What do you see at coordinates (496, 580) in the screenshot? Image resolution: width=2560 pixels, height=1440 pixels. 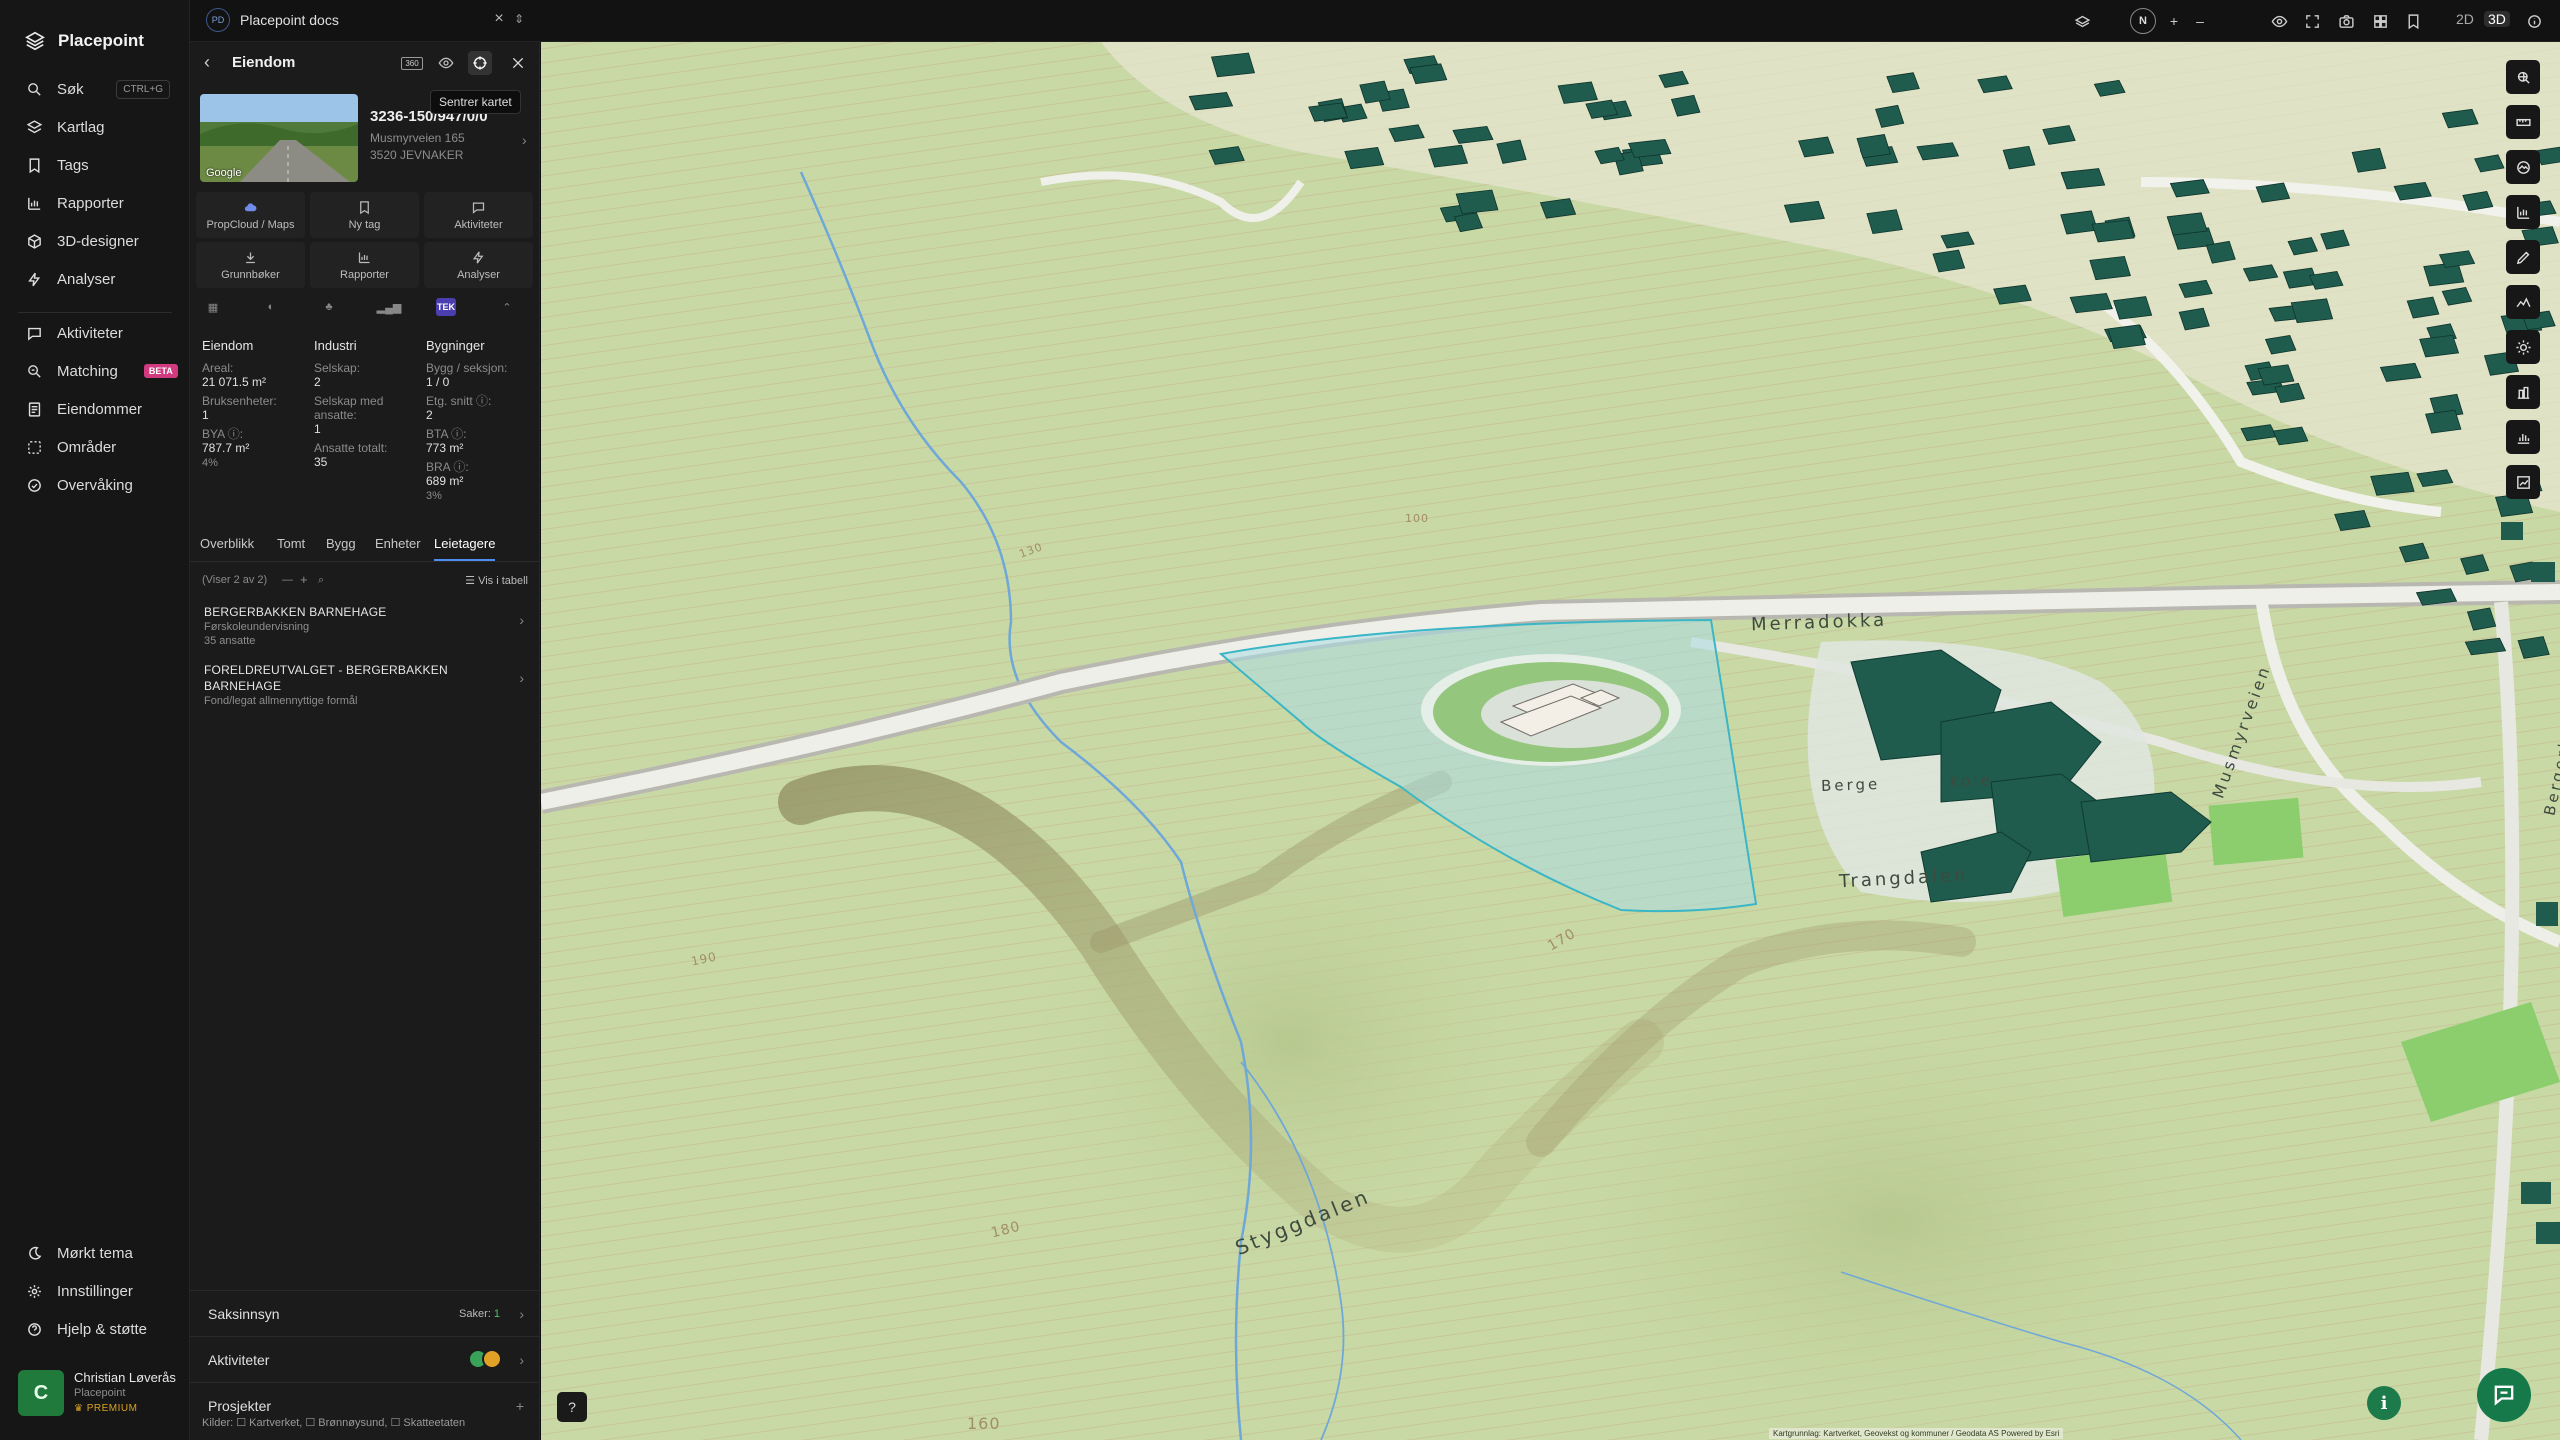 I see `show-table-toggle: ☰ Vis i tabell` at bounding box center [496, 580].